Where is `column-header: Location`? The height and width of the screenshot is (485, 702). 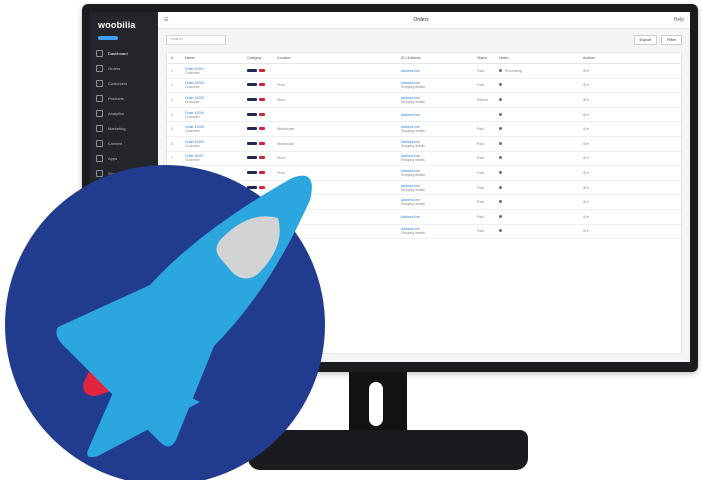
column-header: Location is located at coordinates (337, 58).